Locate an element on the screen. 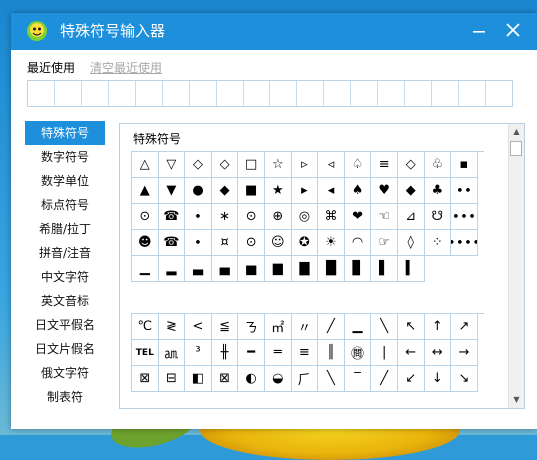 The width and height of the screenshot is (537, 460). symbol-cell: ≦ is located at coordinates (225, 327).